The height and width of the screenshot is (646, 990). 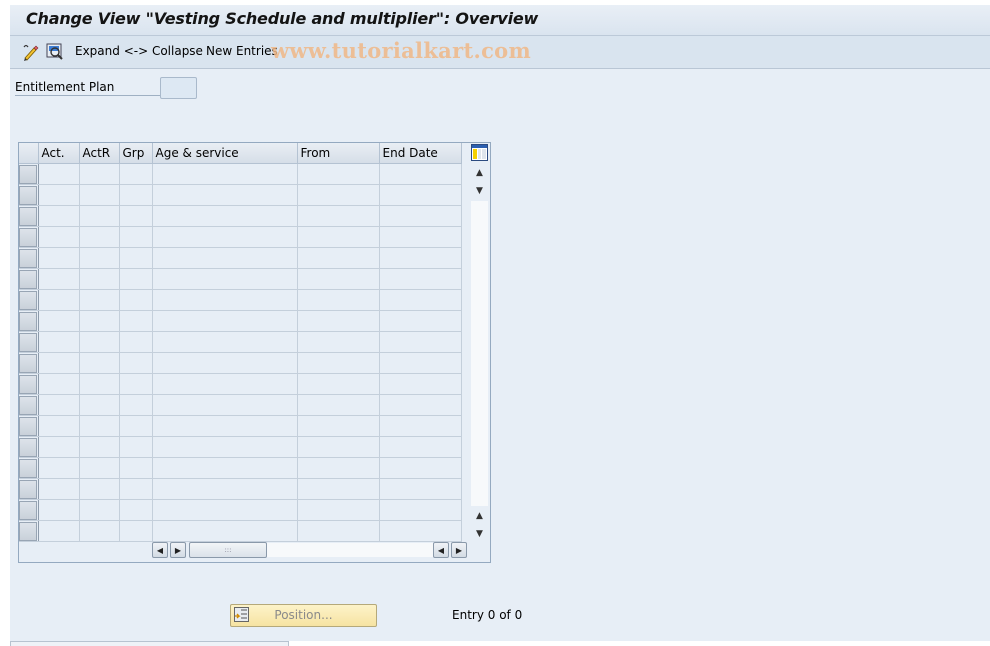 What do you see at coordinates (479, 173) in the screenshot?
I see `scroll-up-icon: ▲` at bounding box center [479, 173].